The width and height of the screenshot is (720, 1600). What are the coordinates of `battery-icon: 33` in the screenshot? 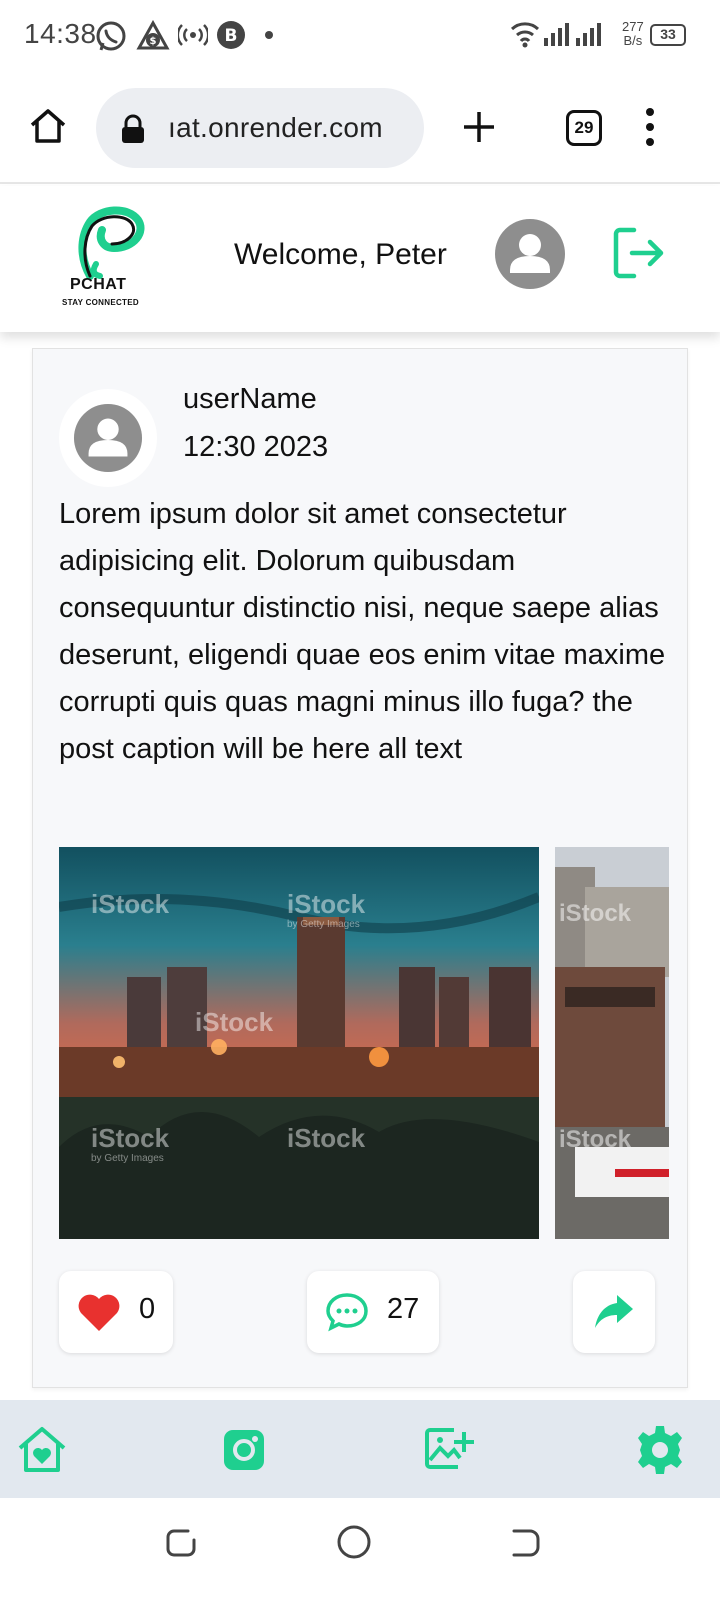 It's located at (668, 35).